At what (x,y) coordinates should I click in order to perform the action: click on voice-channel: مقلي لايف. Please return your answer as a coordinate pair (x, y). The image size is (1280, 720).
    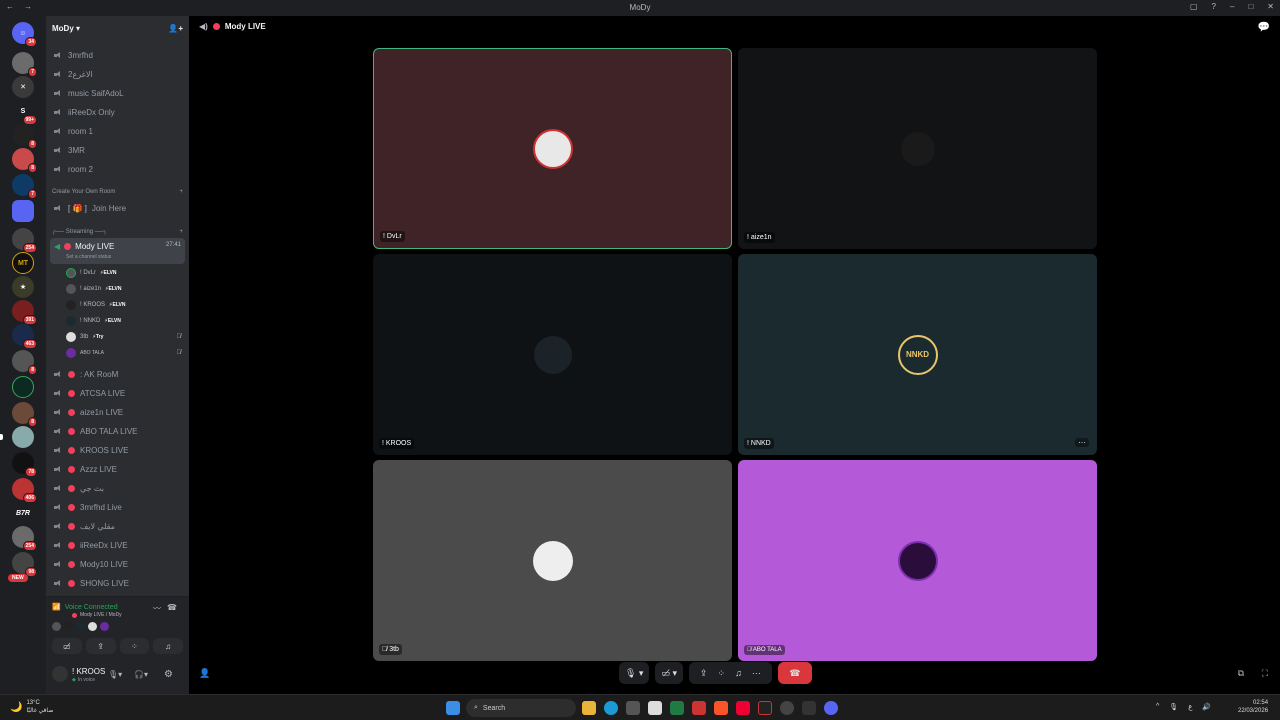
    Looking at the image, I should click on (117, 526).